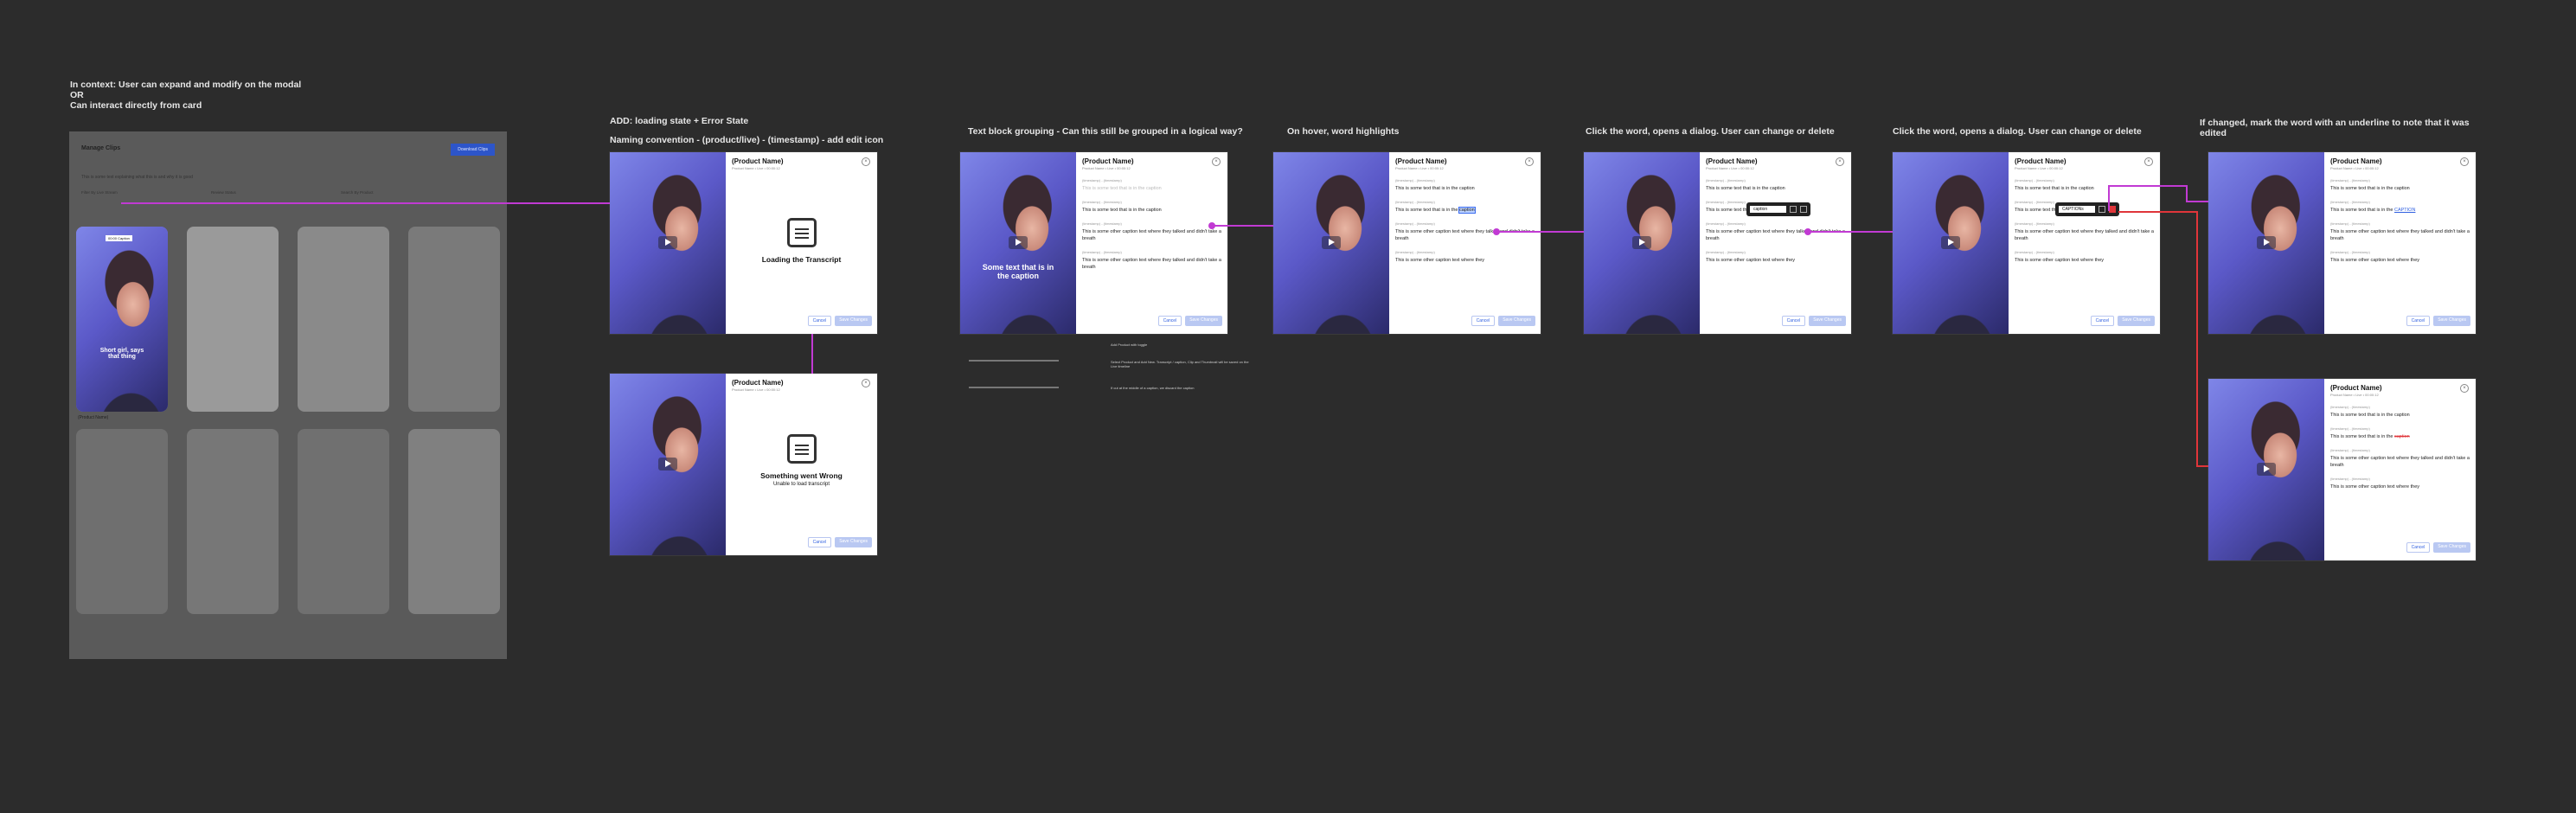 Image resolution: width=2576 pixels, height=813 pixels. Describe the element at coordinates (2077, 210) in the screenshot. I see `word-input: CAPTIONs` at that location.